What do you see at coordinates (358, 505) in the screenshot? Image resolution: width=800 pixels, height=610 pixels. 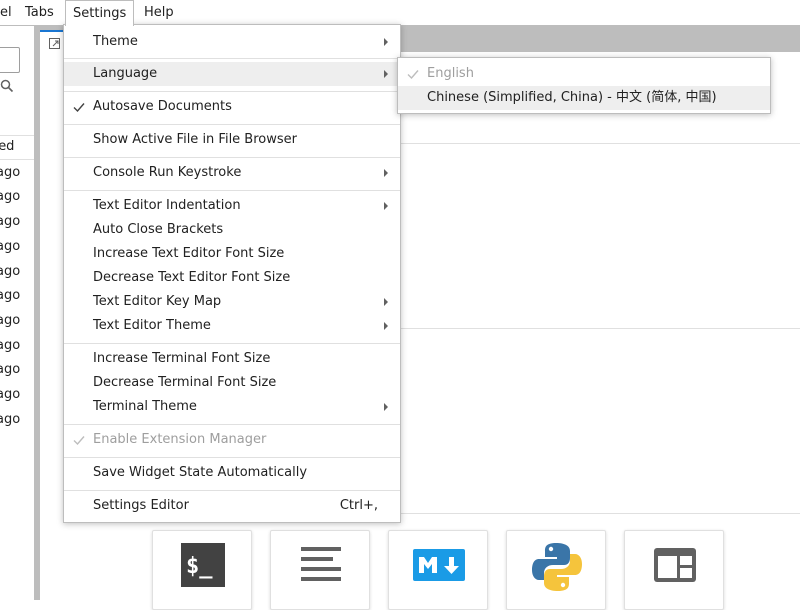 I see `menu-item-shortcut: Ctrl+,` at bounding box center [358, 505].